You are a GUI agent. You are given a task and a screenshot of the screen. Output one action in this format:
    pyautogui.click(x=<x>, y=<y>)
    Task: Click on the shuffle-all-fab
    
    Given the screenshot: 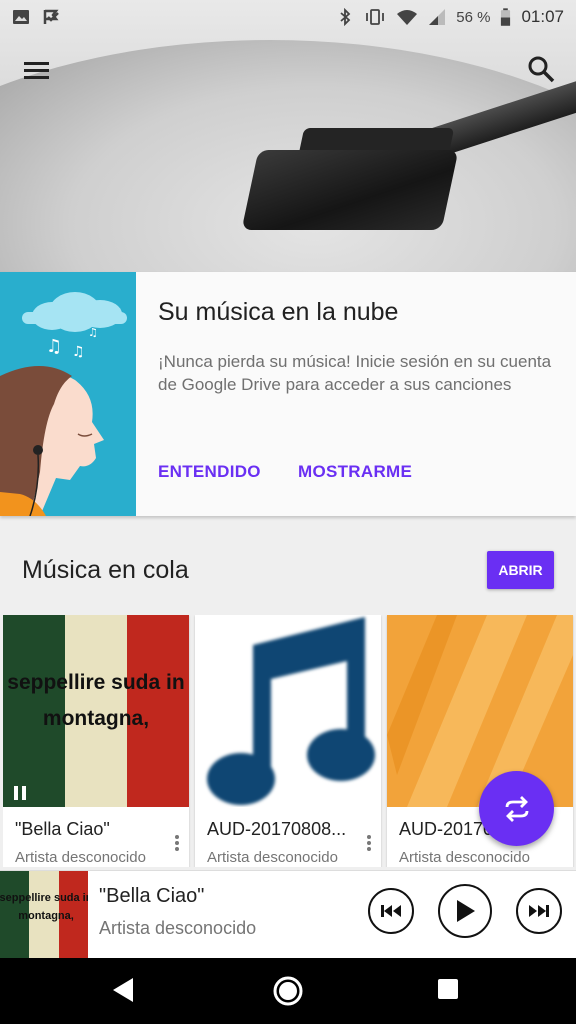 What is the action you would take?
    pyautogui.click(x=516, y=808)
    